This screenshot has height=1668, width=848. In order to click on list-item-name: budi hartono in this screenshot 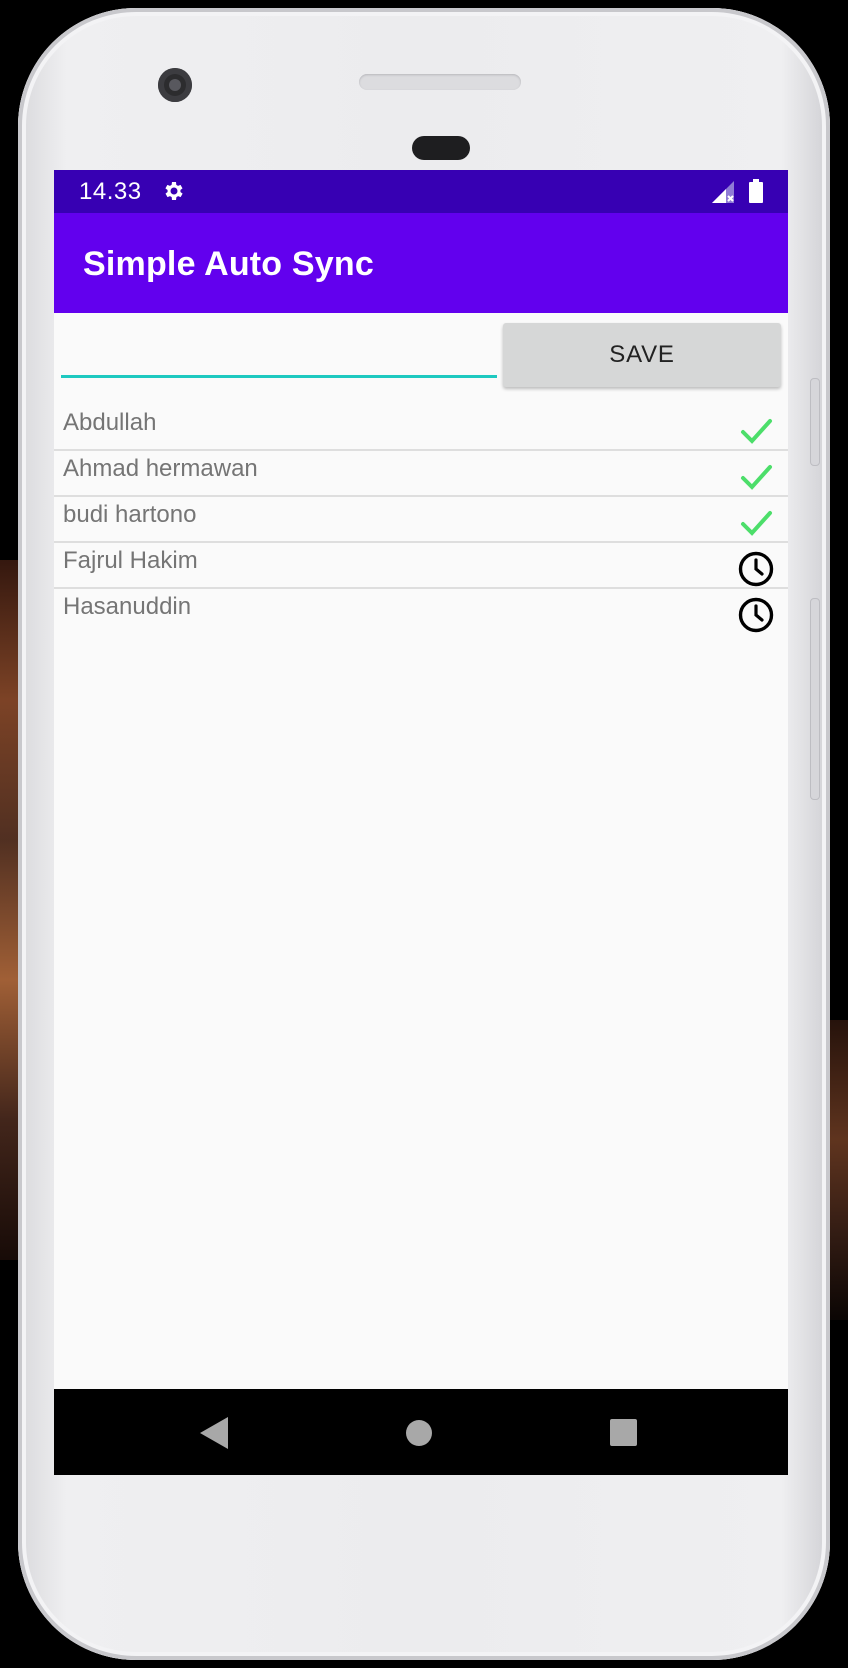, I will do `click(130, 514)`.